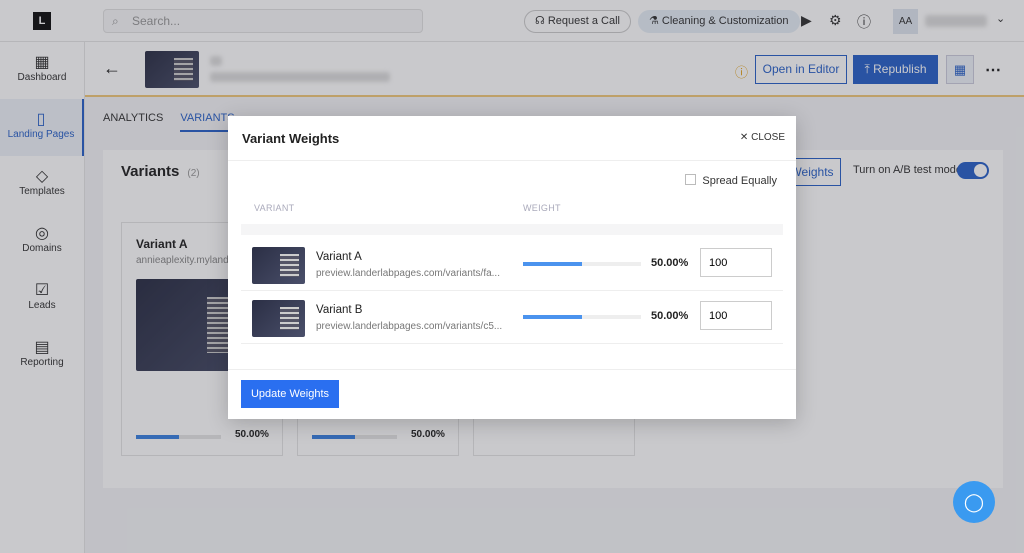 This screenshot has width=1024, height=553. What do you see at coordinates (512, 369) in the screenshot?
I see `modal-footer-divider` at bounding box center [512, 369].